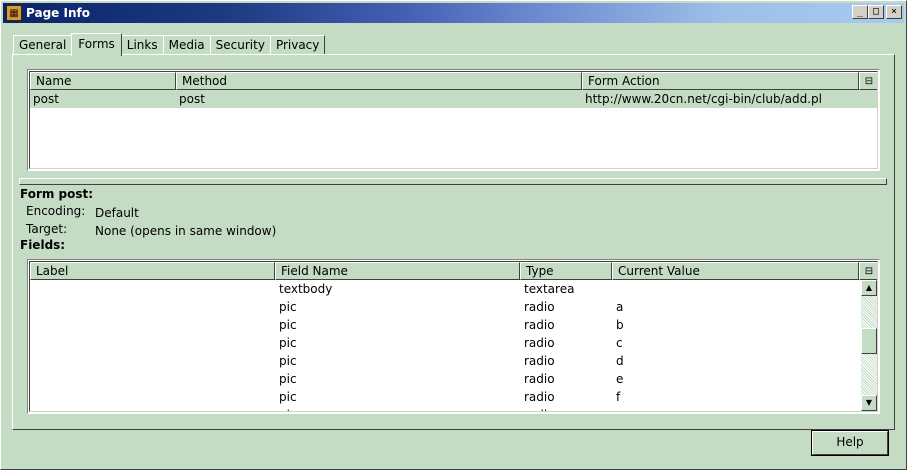 Image resolution: width=907 pixels, height=470 pixels. I want to click on forms-table-header: Name Method Form Action ⊟, so click(453, 81).